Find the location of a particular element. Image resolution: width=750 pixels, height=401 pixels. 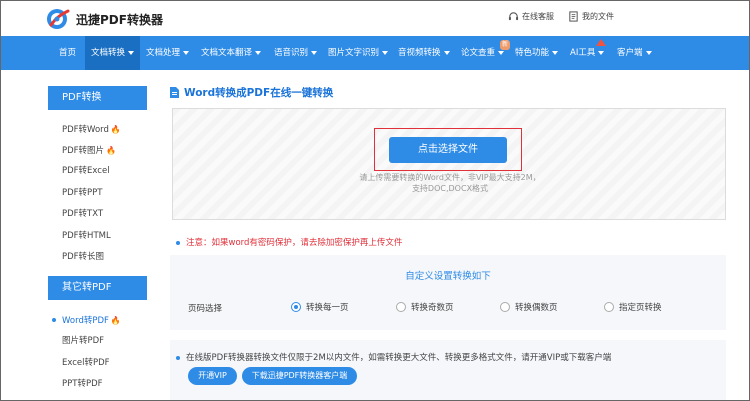

customer-service-link: 在线客服 is located at coordinates (531, 16).